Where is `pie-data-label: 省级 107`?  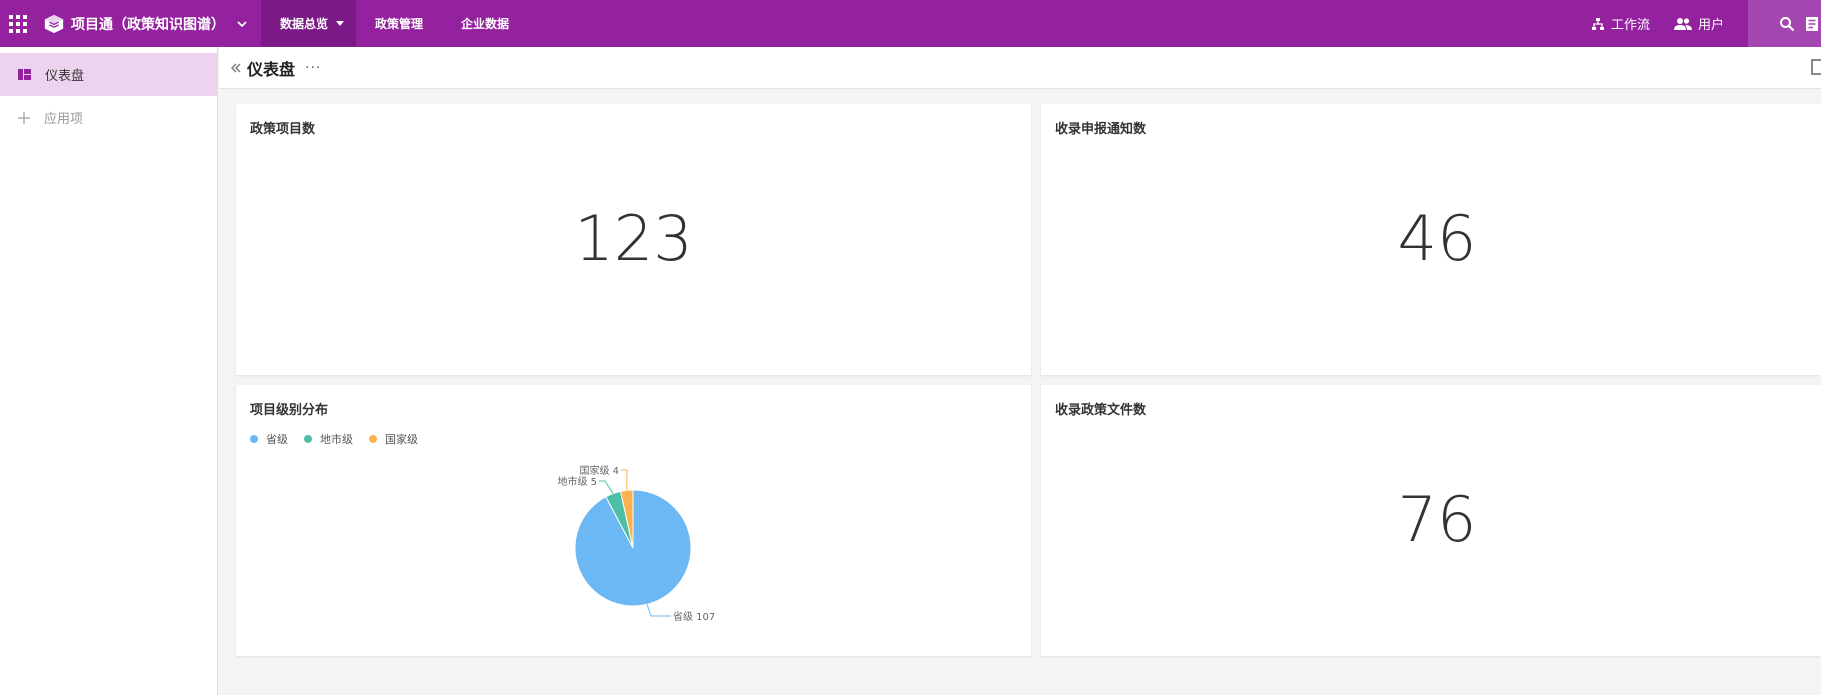
pie-data-label: 省级 107 is located at coordinates (694, 616).